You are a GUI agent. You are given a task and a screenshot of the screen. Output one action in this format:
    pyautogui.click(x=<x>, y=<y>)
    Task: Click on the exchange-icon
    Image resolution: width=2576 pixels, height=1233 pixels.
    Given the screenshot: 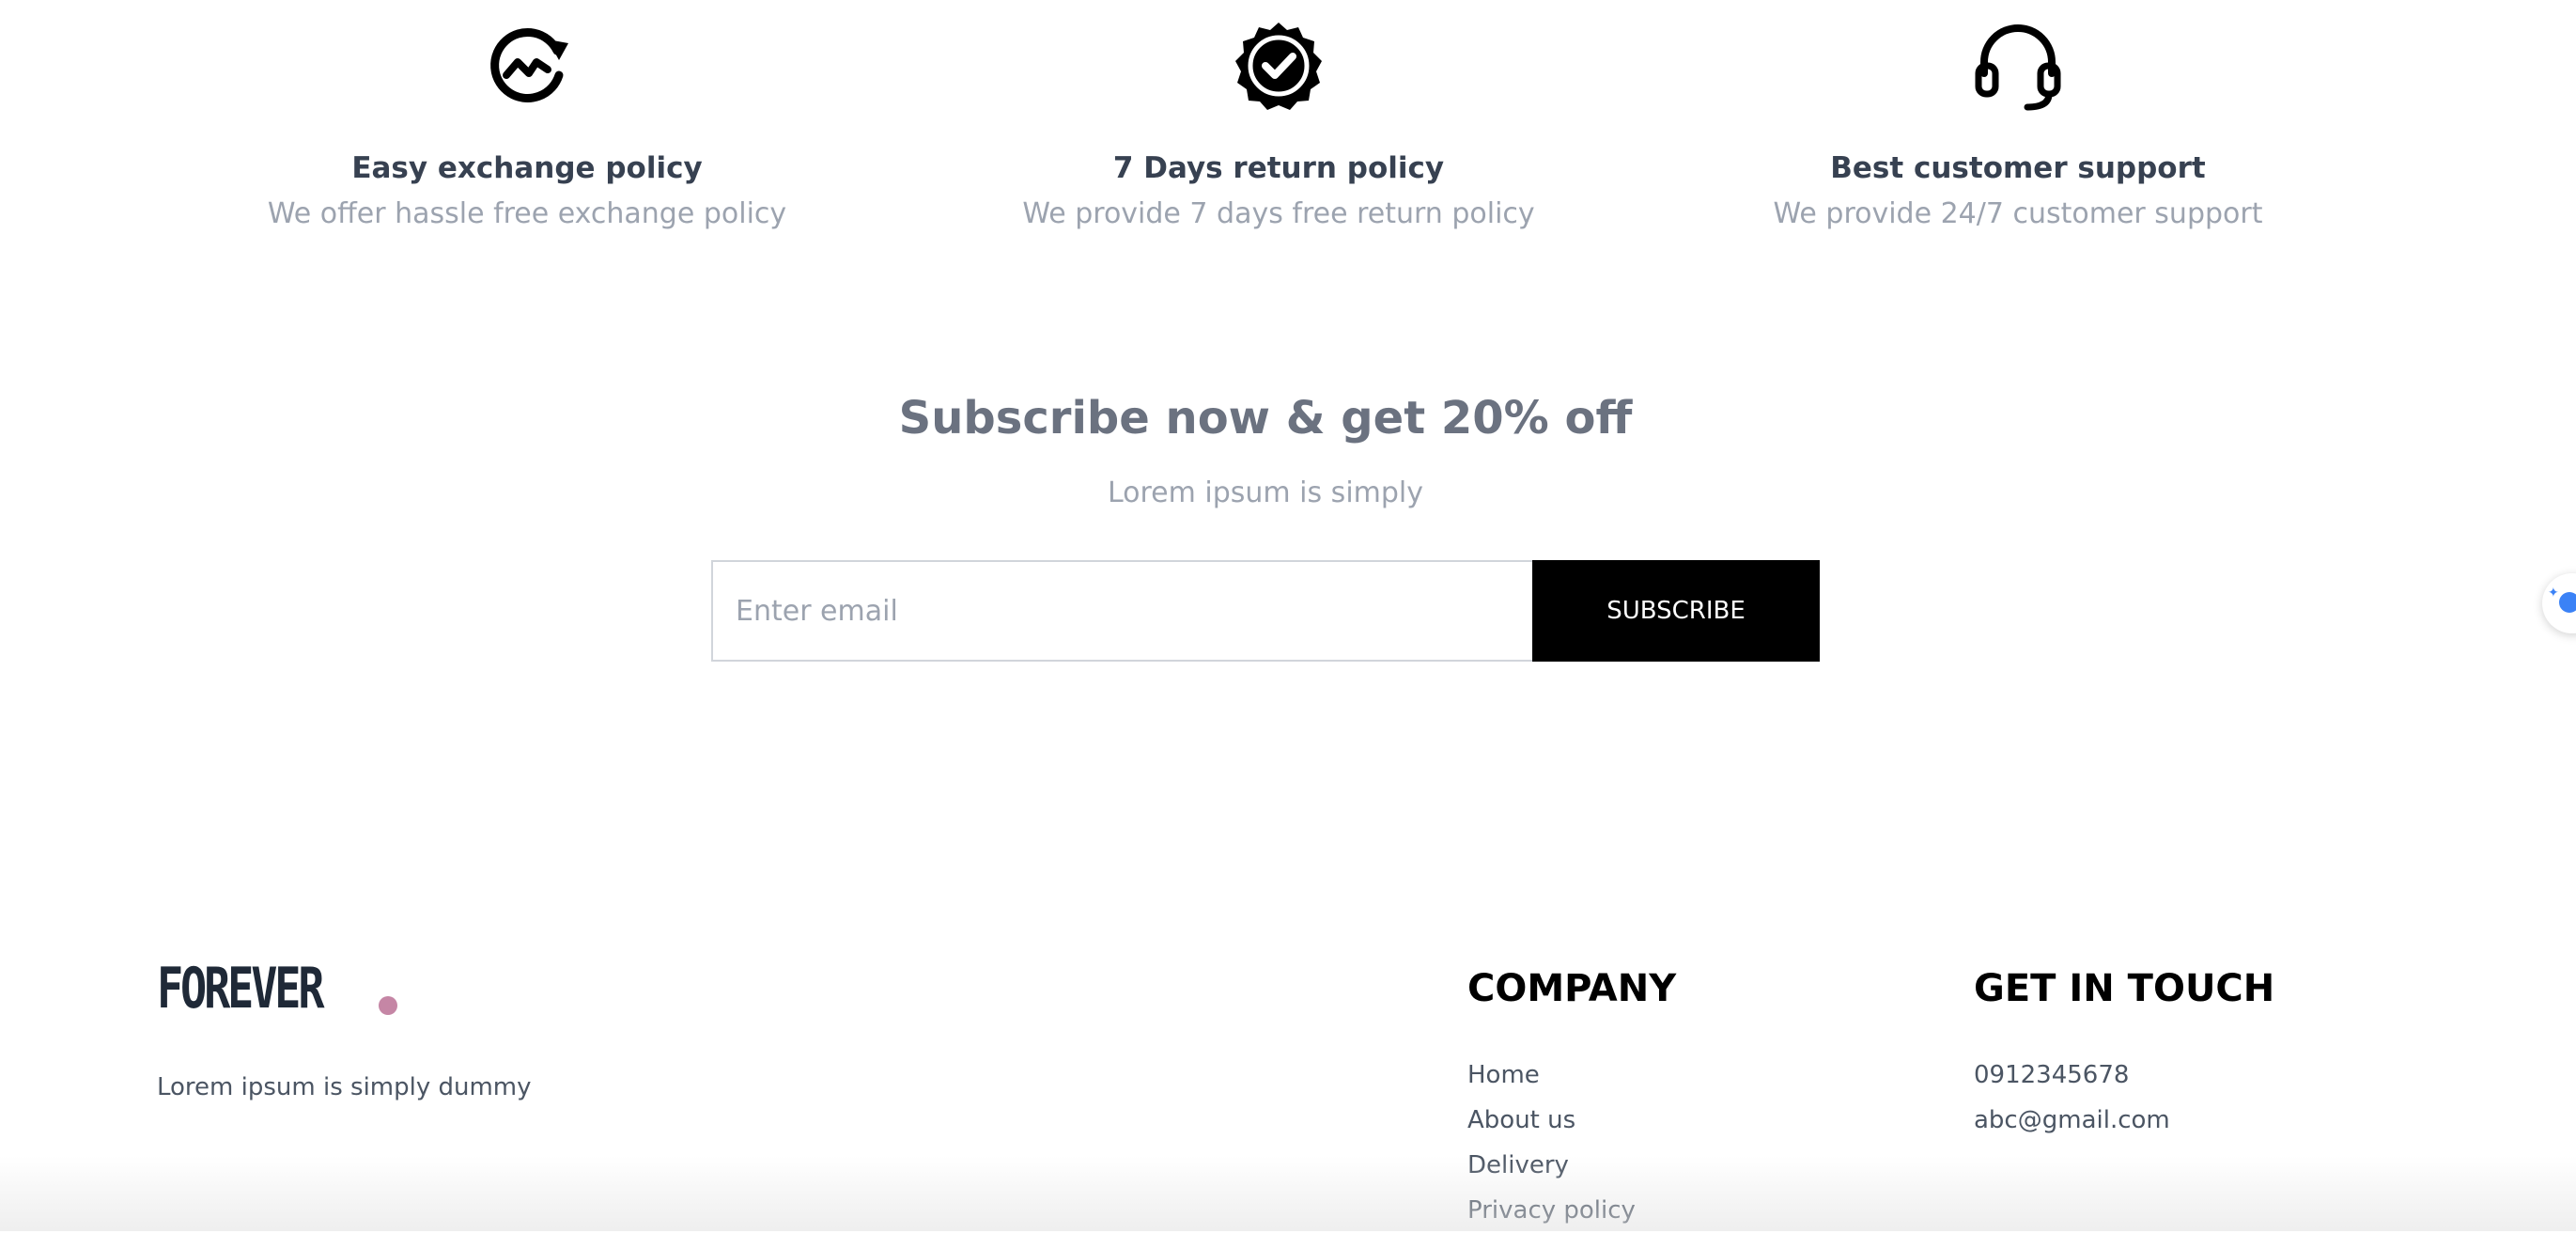 What is the action you would take?
    pyautogui.click(x=527, y=66)
    